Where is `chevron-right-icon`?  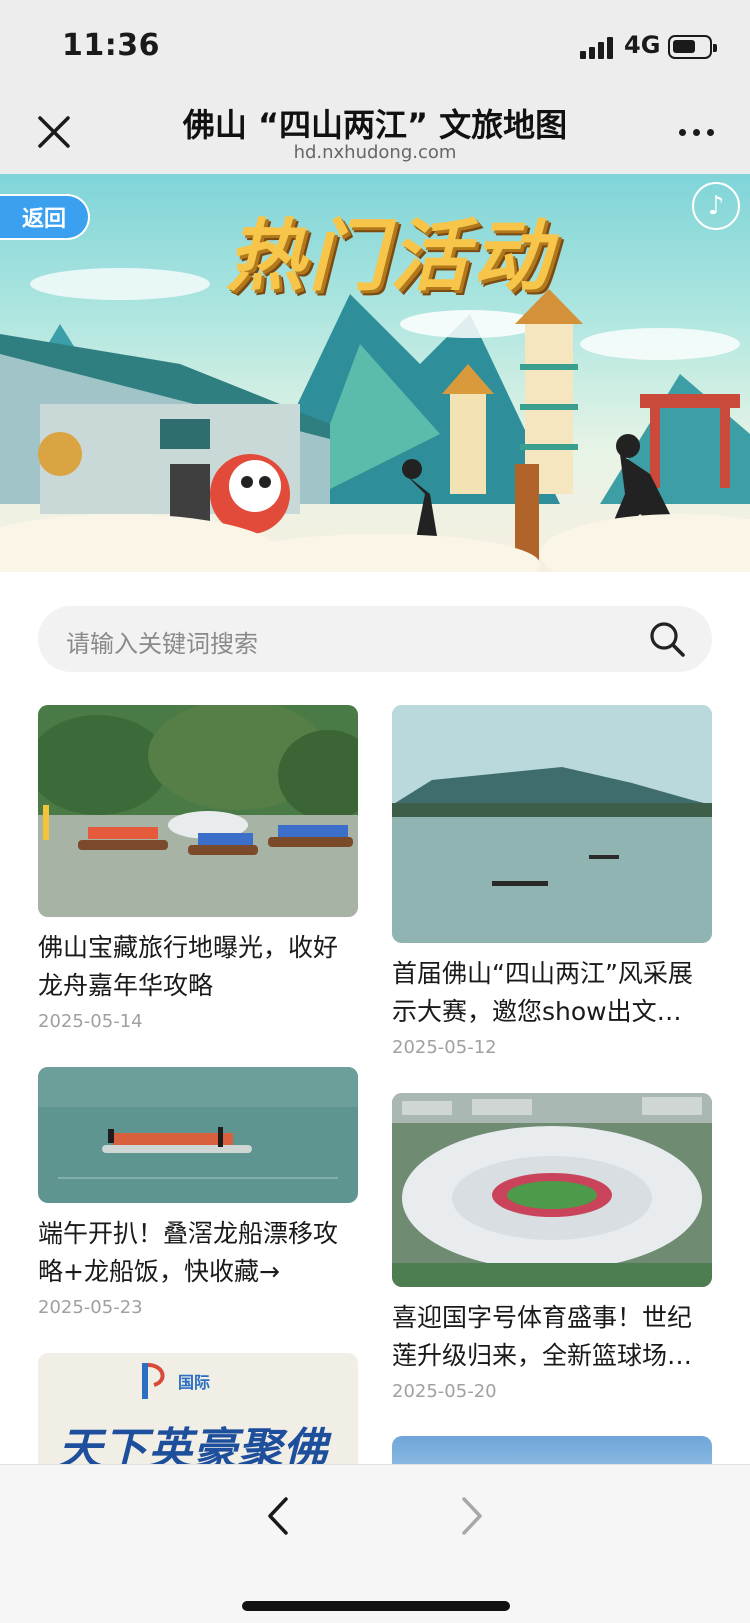 chevron-right-icon is located at coordinates (472, 1516).